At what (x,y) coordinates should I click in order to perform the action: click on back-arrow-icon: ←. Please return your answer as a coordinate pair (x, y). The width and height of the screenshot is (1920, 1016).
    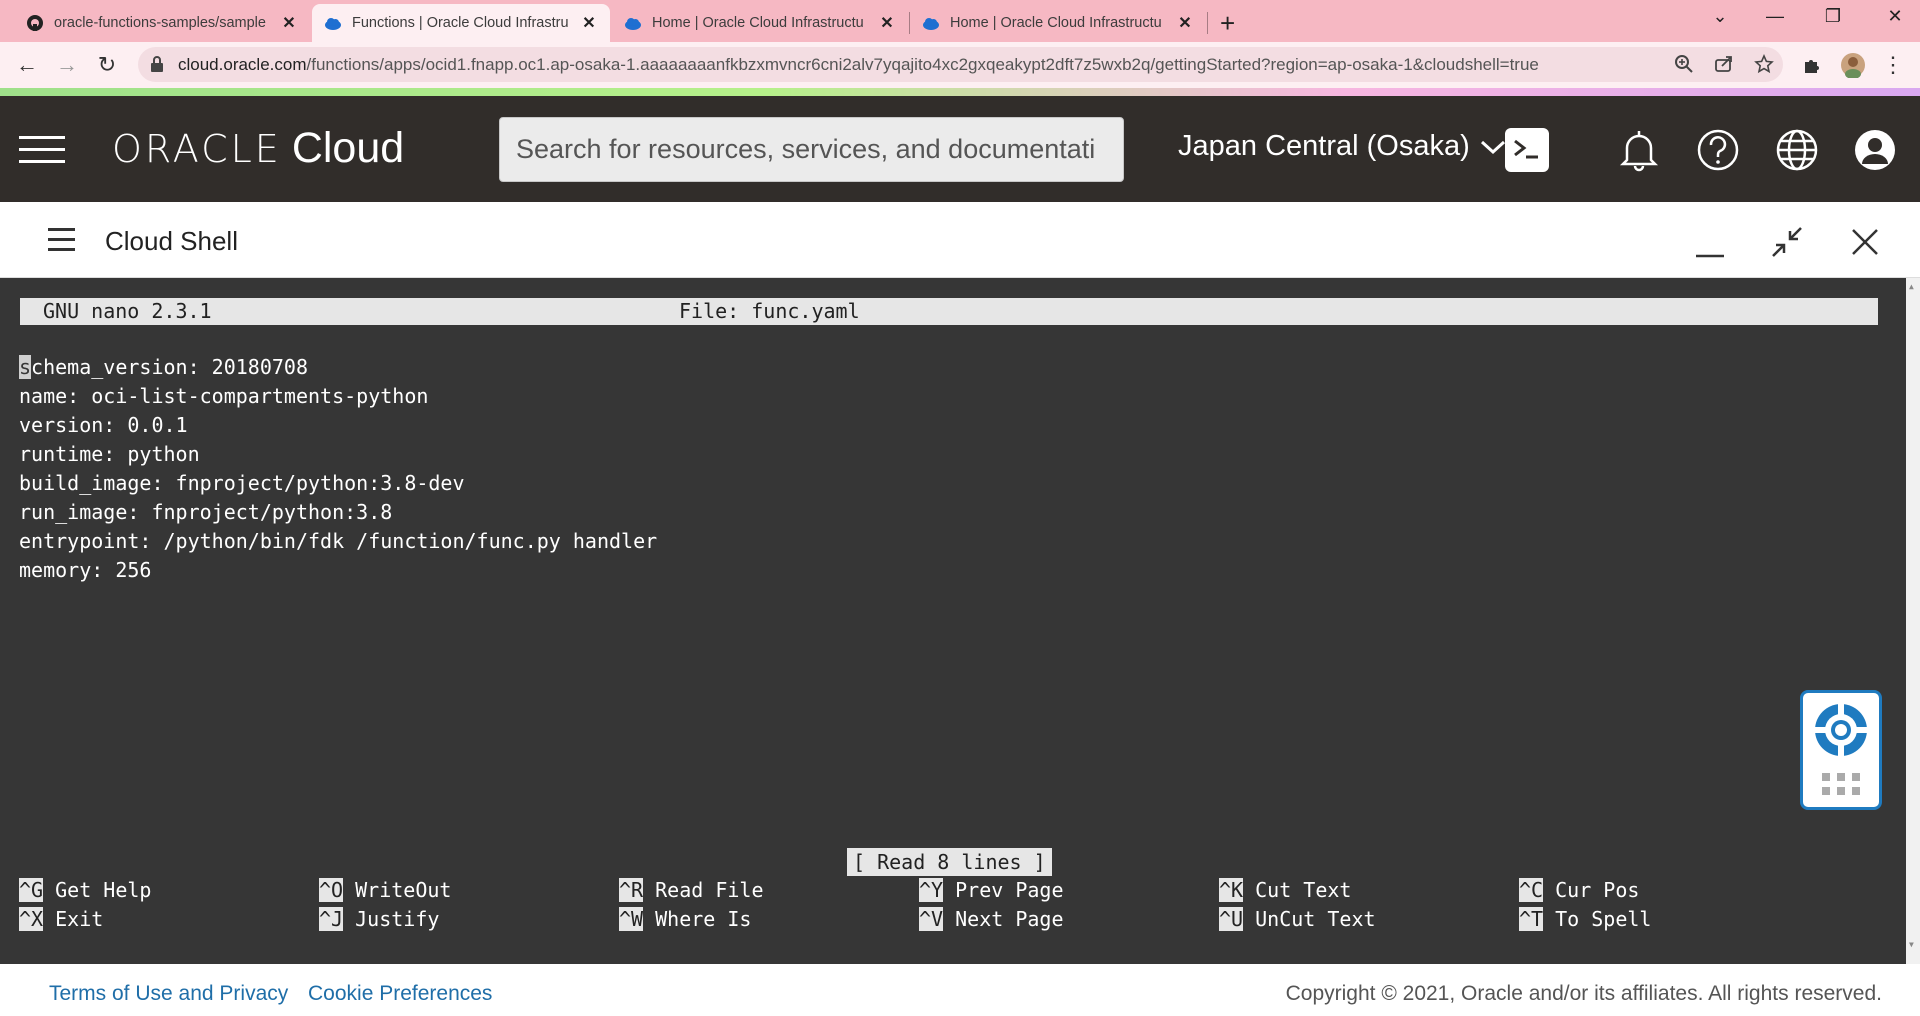
    Looking at the image, I should click on (27, 65).